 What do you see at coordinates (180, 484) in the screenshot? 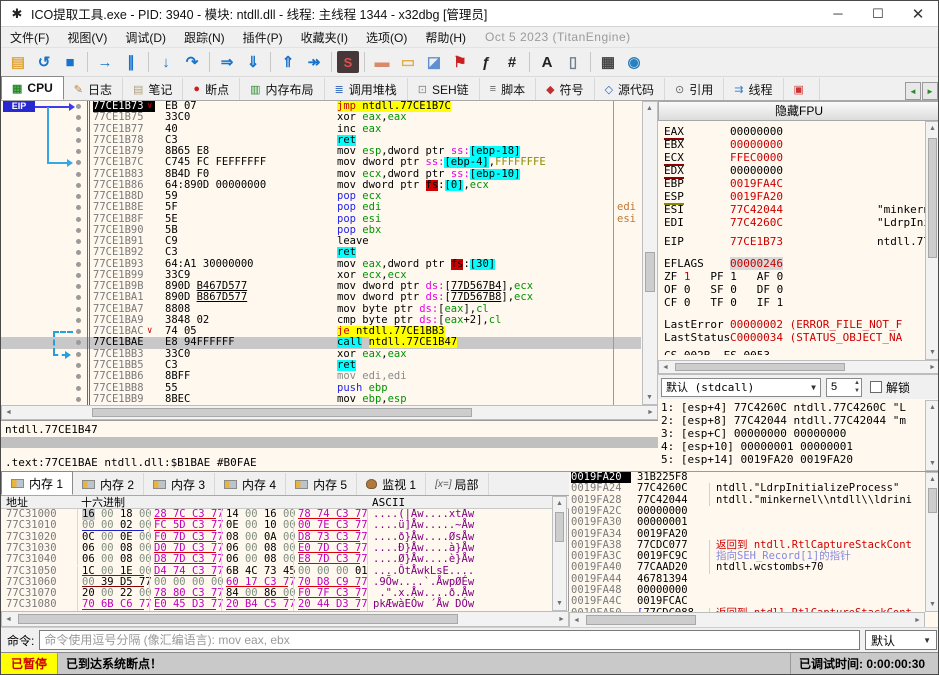
I see `dump-tab-内存 3: 内存 3` at bounding box center [180, 484].